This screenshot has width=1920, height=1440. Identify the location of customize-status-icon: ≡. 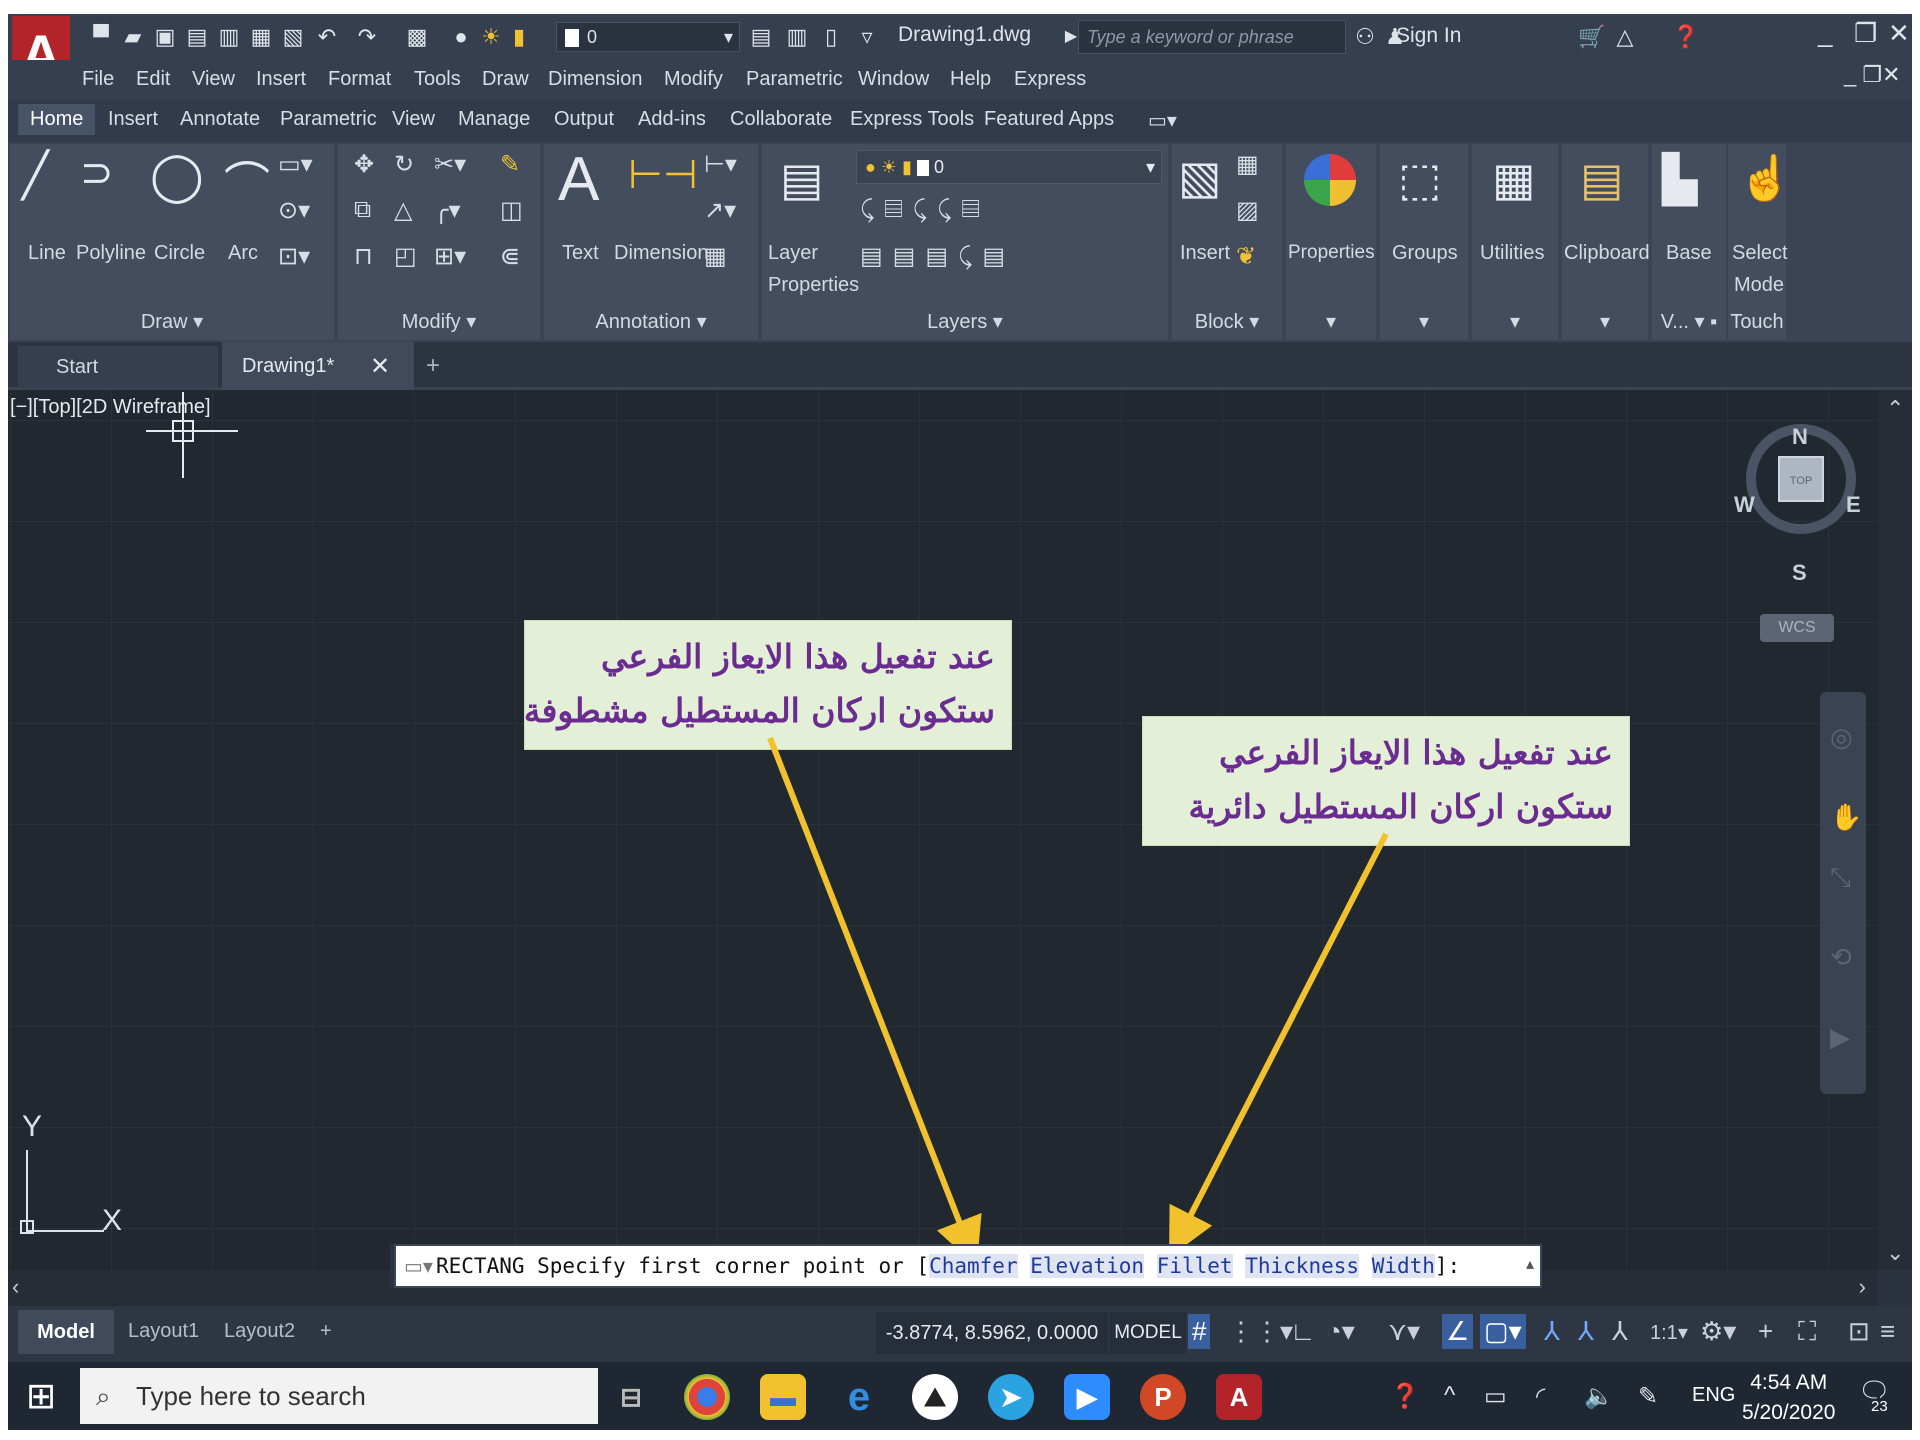
(1887, 1331).